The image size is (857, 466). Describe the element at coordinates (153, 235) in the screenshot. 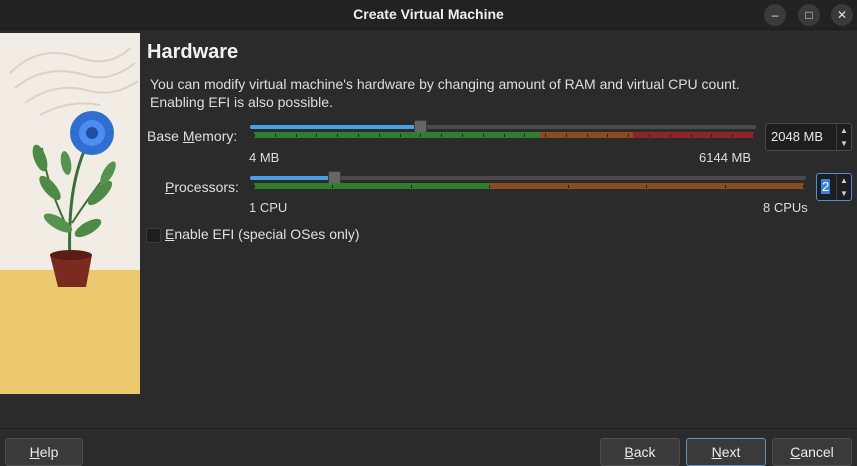

I see `enable-efi-checkbox` at that location.